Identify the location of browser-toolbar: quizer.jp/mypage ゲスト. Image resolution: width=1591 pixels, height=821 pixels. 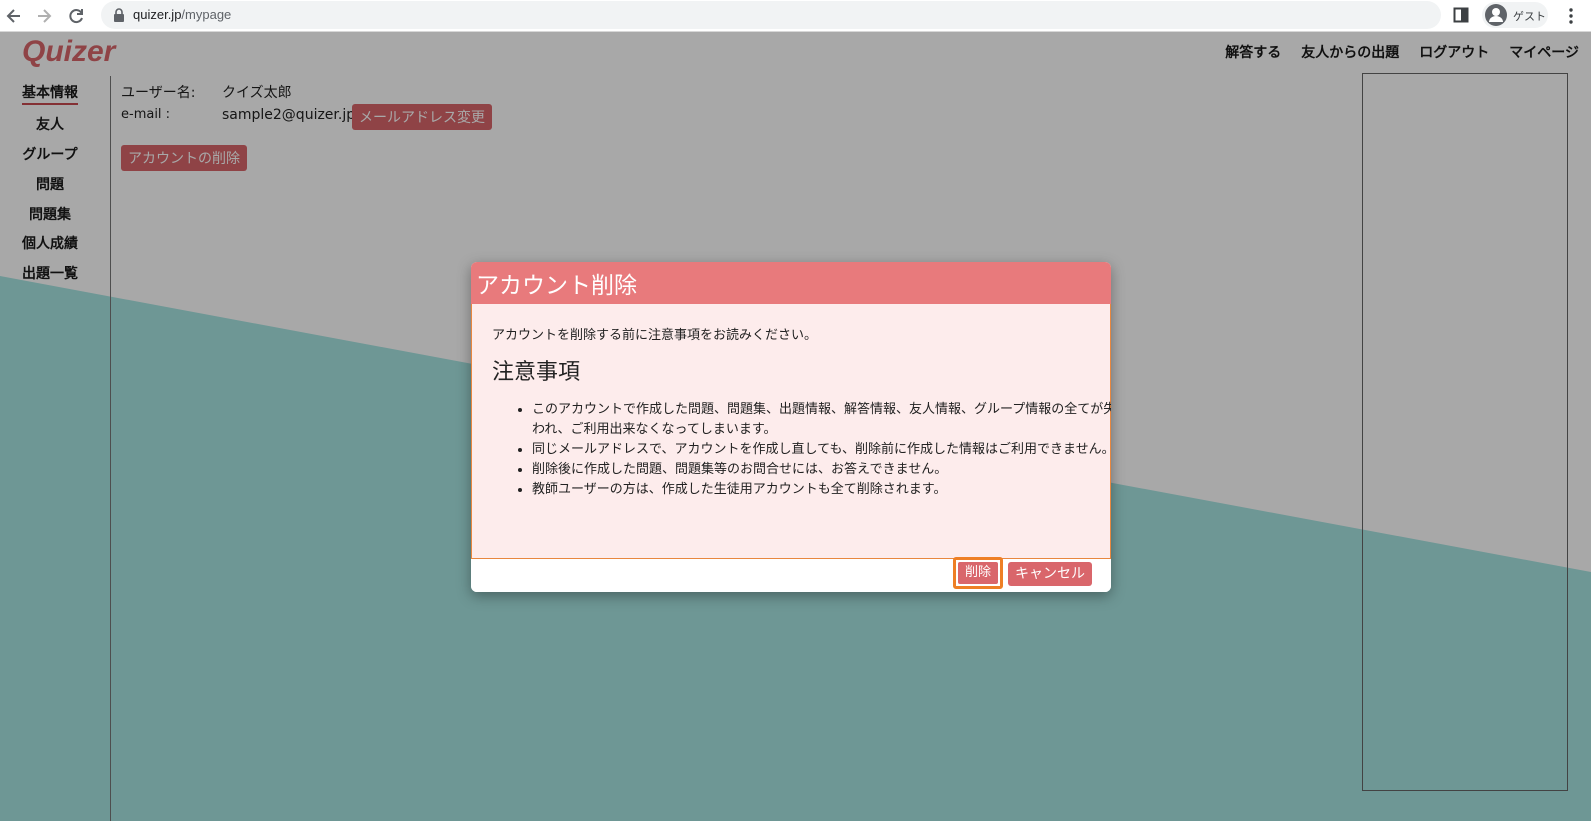
(795, 16).